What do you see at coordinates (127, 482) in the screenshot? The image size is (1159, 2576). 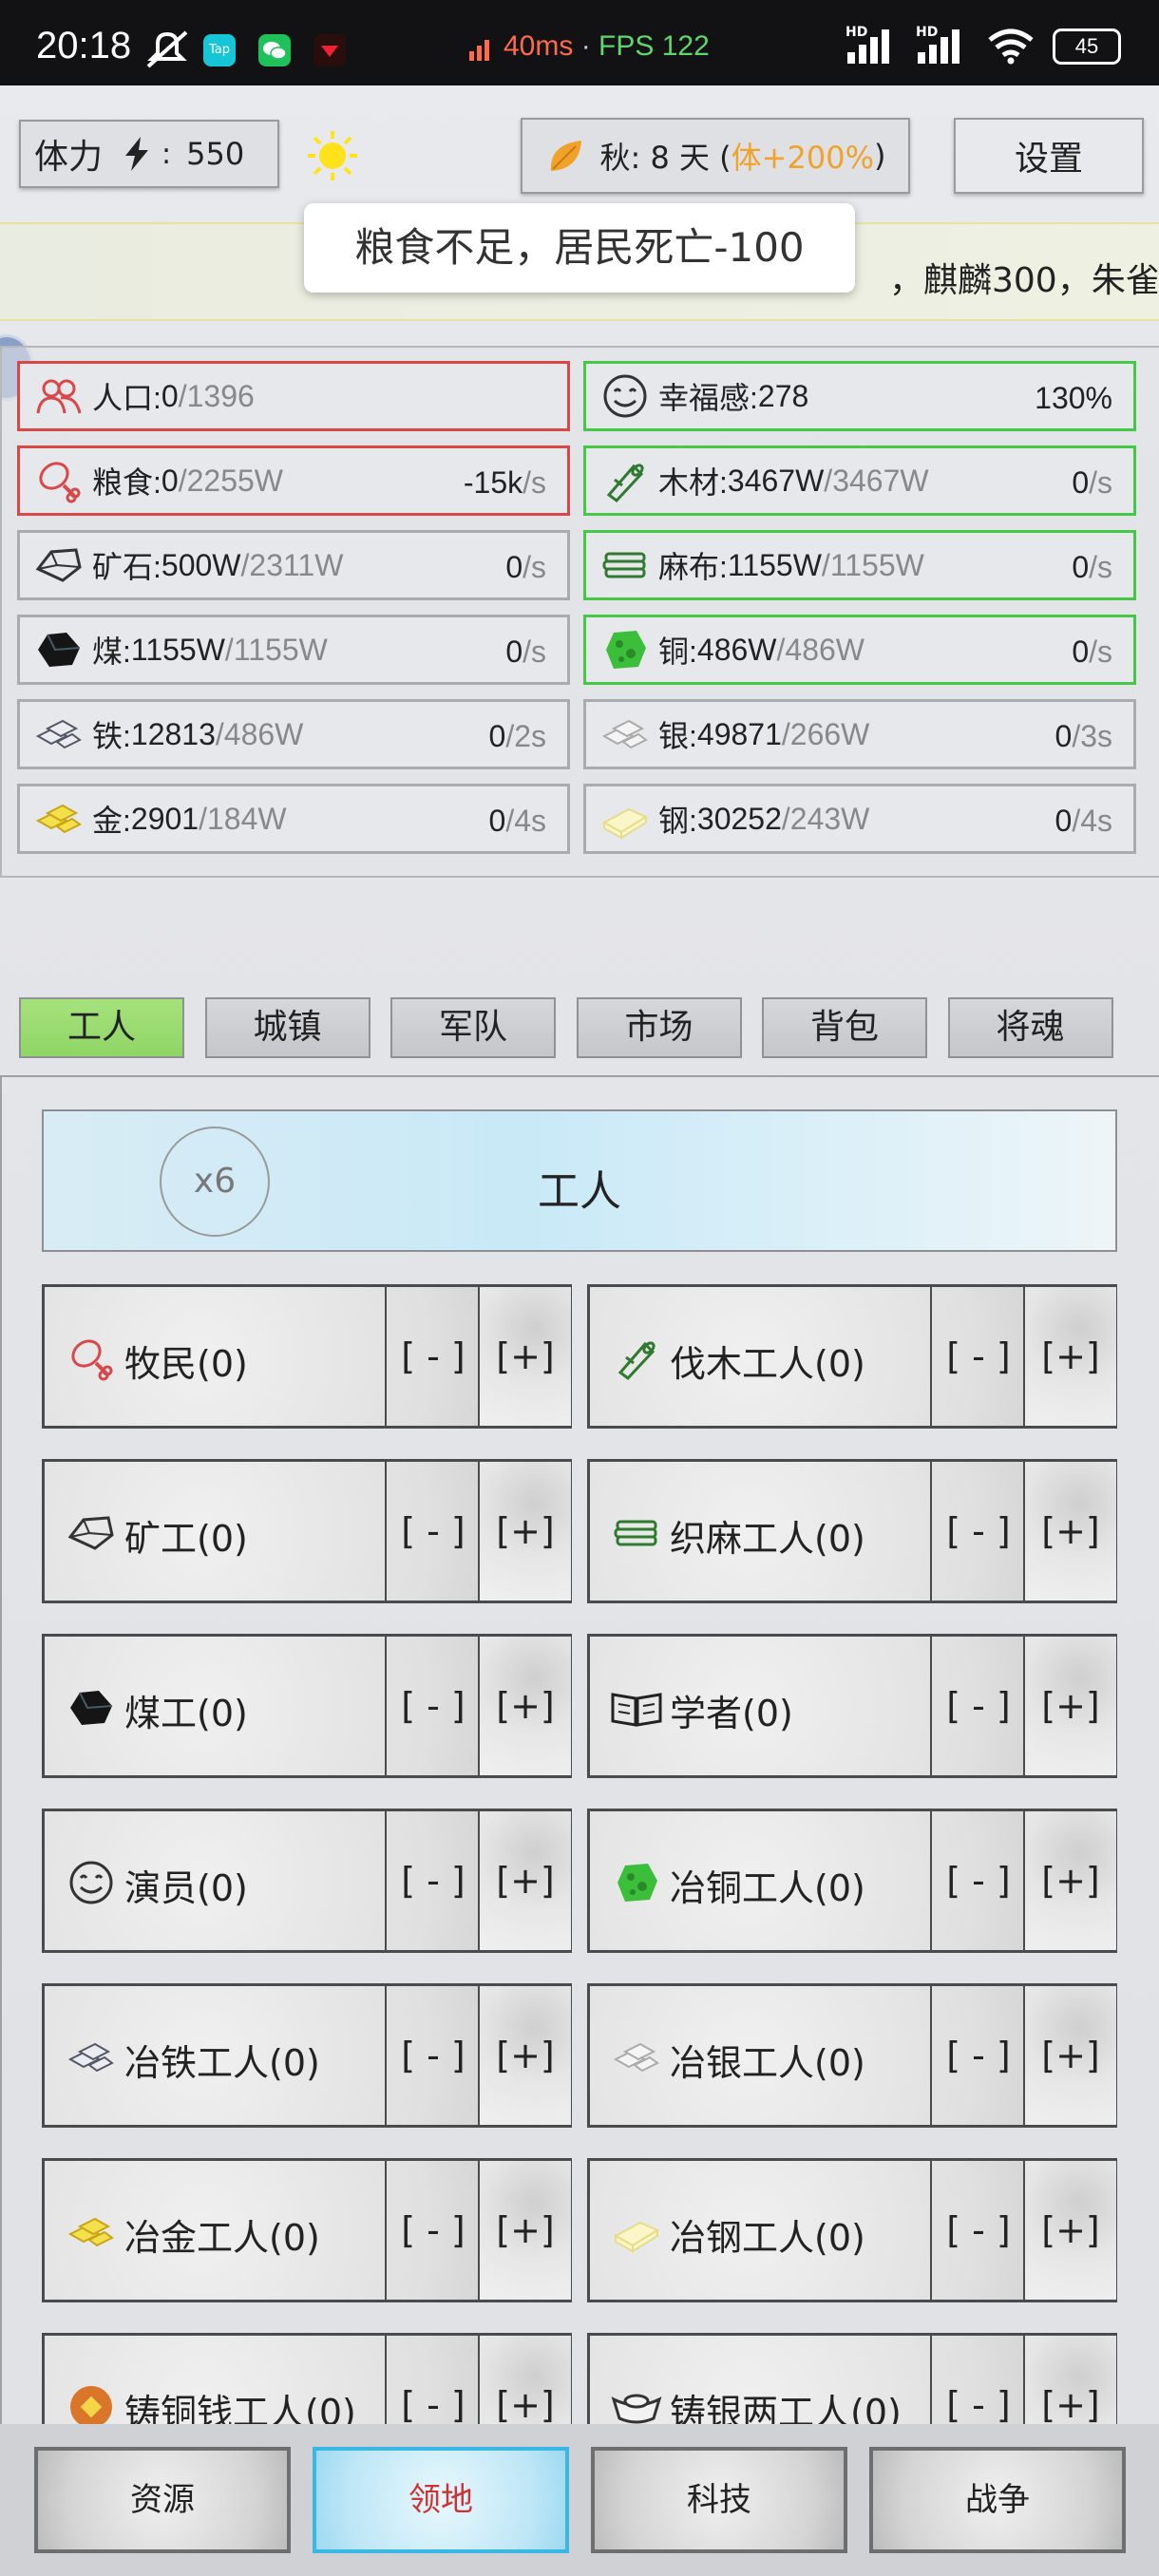 I see `resource-name: 粮食:` at bounding box center [127, 482].